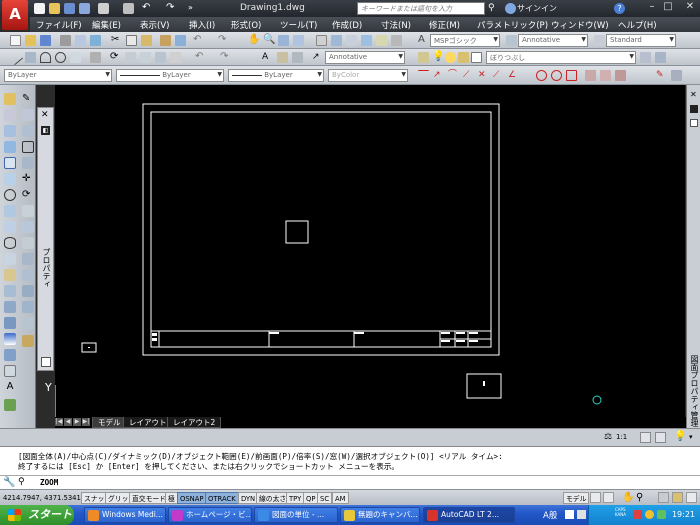 This screenshot has width=700, height=525. What do you see at coordinates (297, 57) in the screenshot?
I see `attdef-icon` at bounding box center [297, 57].